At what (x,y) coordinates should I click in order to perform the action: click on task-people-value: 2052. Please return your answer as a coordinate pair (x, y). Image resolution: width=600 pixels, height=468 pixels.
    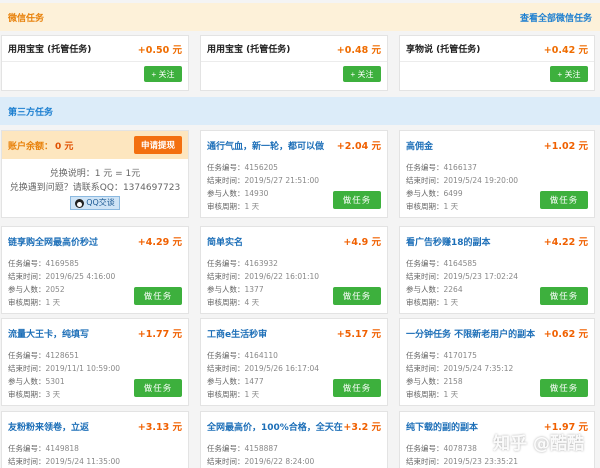
    Looking at the image, I should click on (55, 289).